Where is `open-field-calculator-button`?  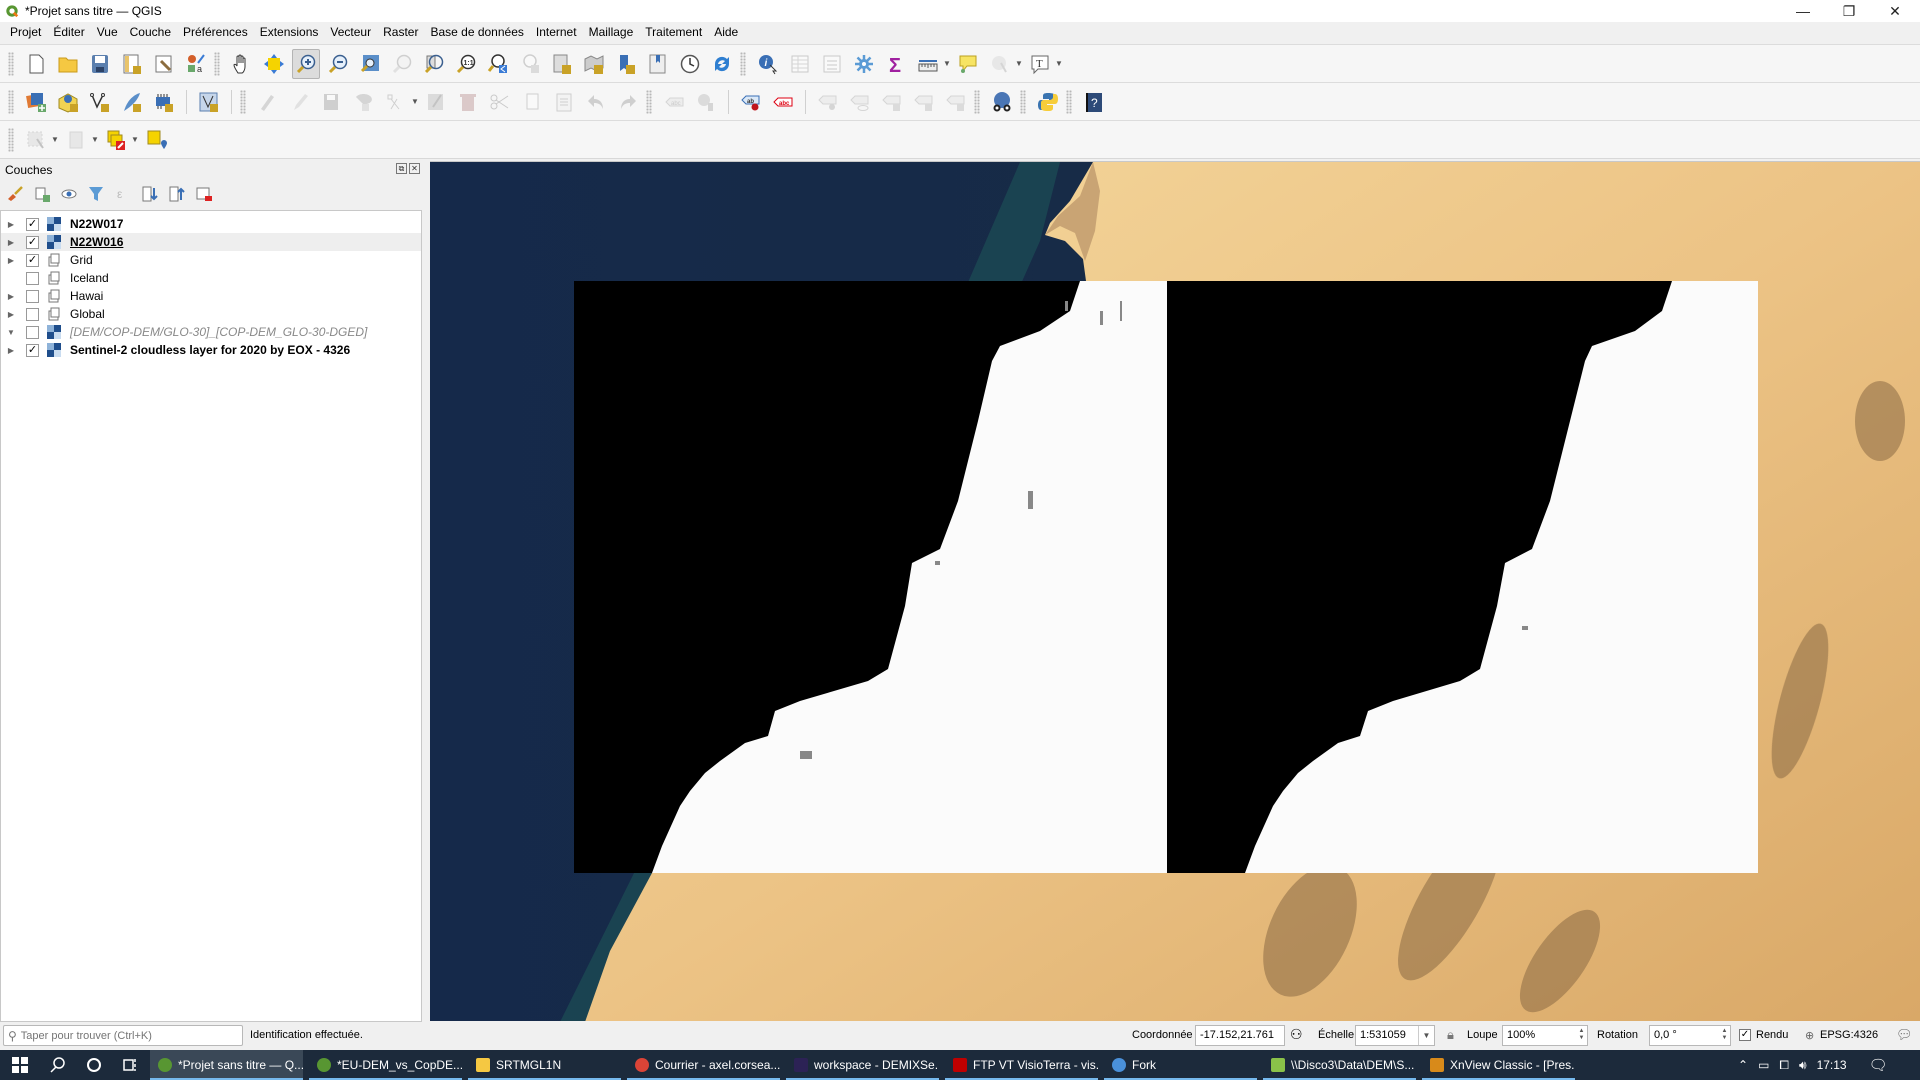
open-field-calculator-button is located at coordinates (832, 64).